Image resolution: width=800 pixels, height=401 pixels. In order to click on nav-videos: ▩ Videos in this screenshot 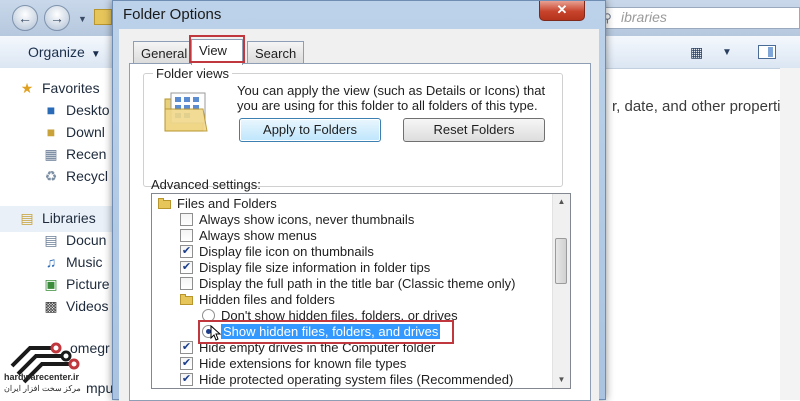, I will do `click(75, 306)`.